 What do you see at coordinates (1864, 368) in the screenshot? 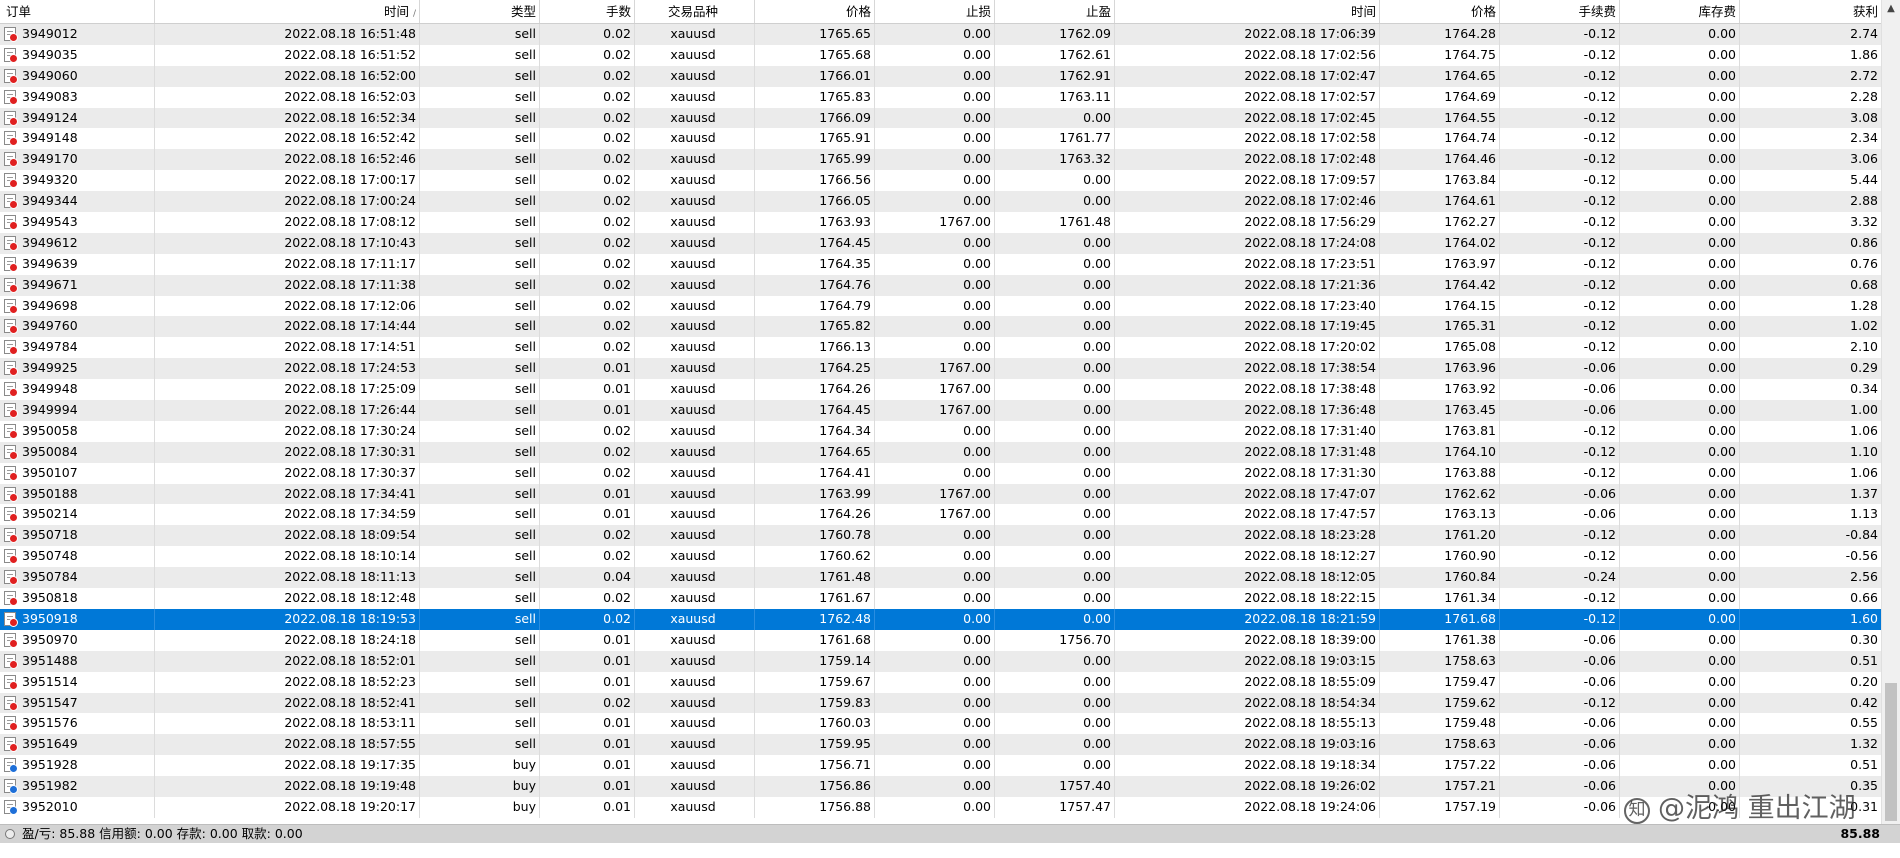
I see `profit-cell-text: 0.29` at bounding box center [1864, 368].